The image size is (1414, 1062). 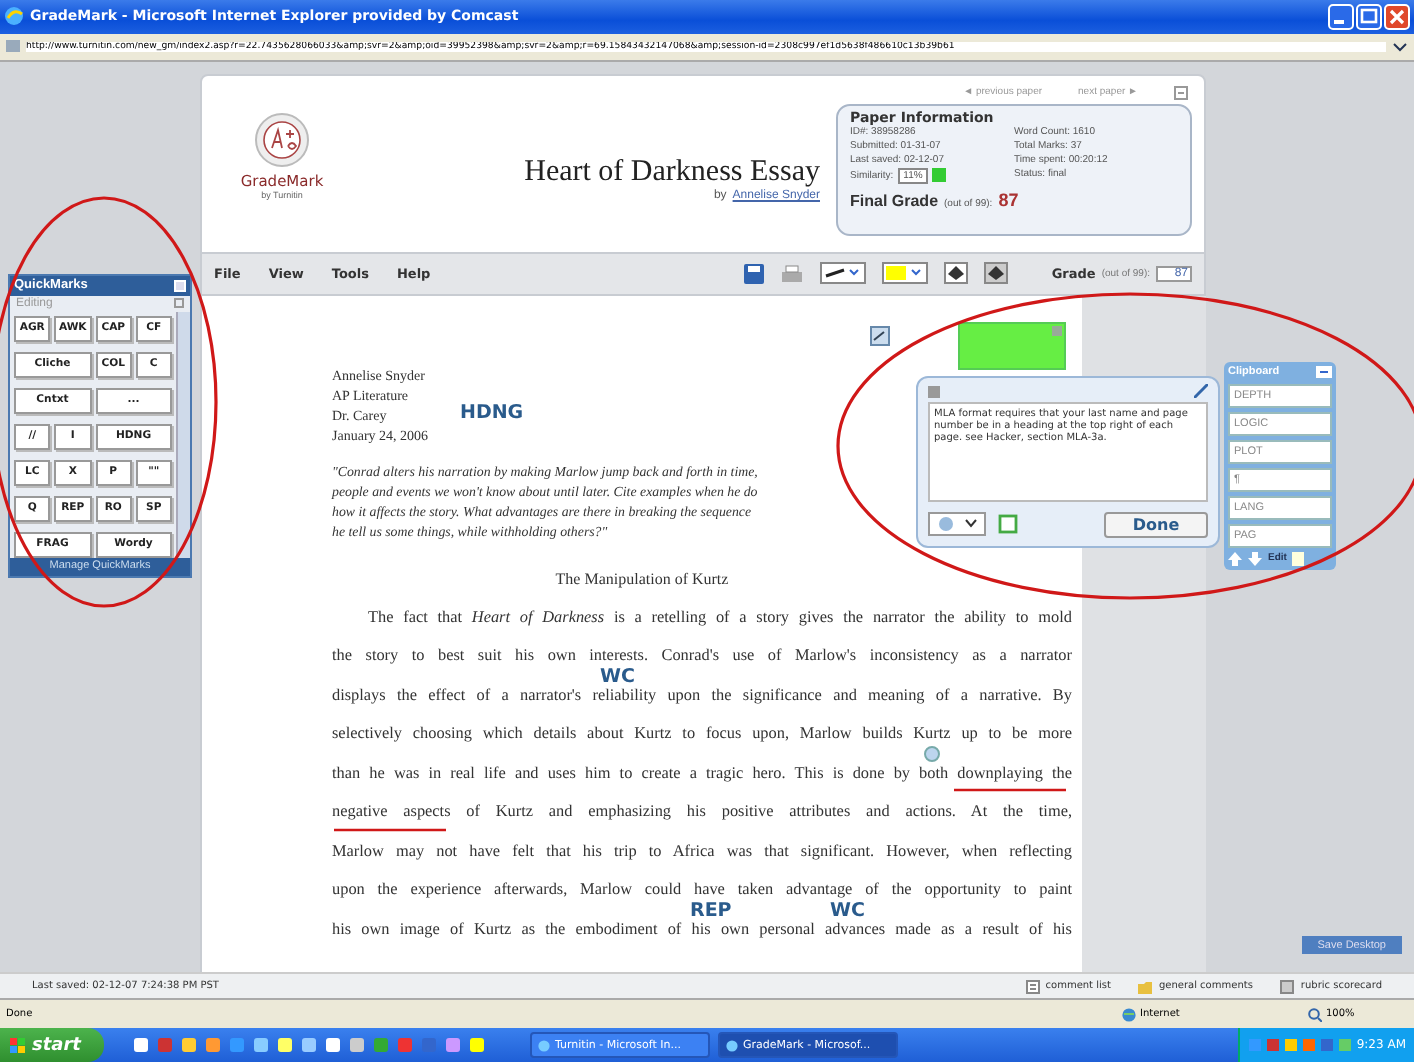 I want to click on close-icon, so click(x=180, y=285).